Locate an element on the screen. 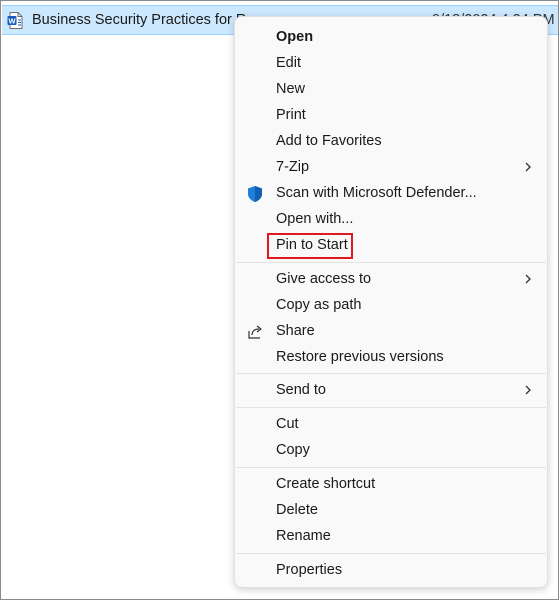 The image size is (559, 600). word-document-icon: W is located at coordinates (15, 20).